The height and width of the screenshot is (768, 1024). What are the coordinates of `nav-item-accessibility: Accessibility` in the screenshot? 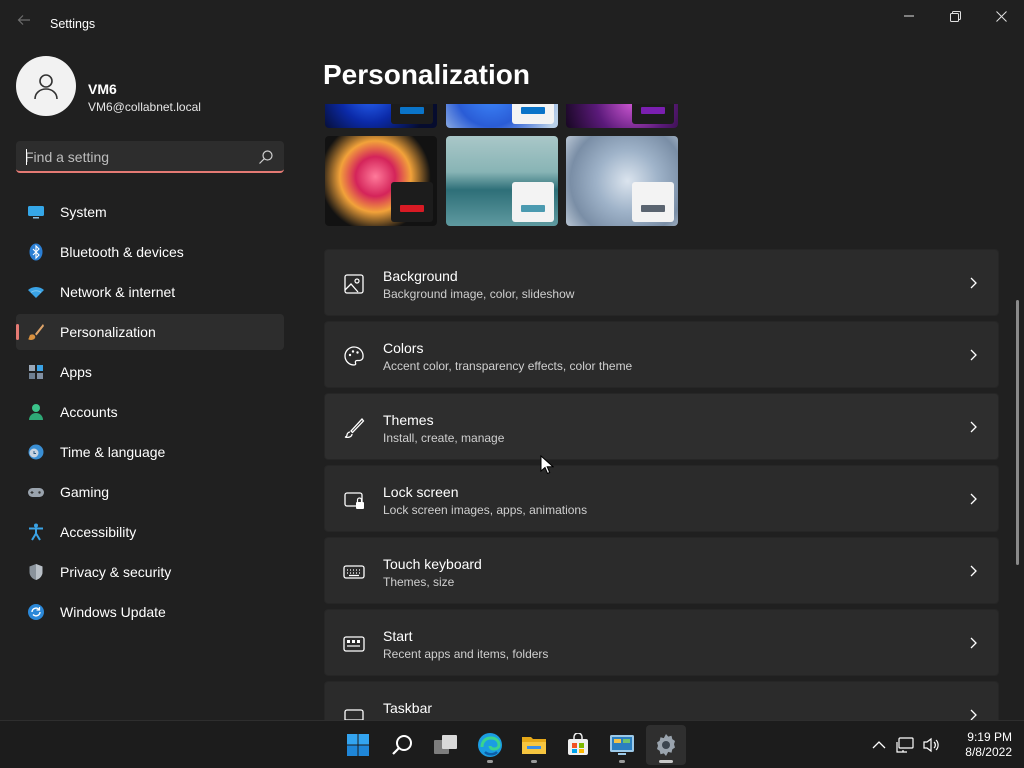 It's located at (150, 532).